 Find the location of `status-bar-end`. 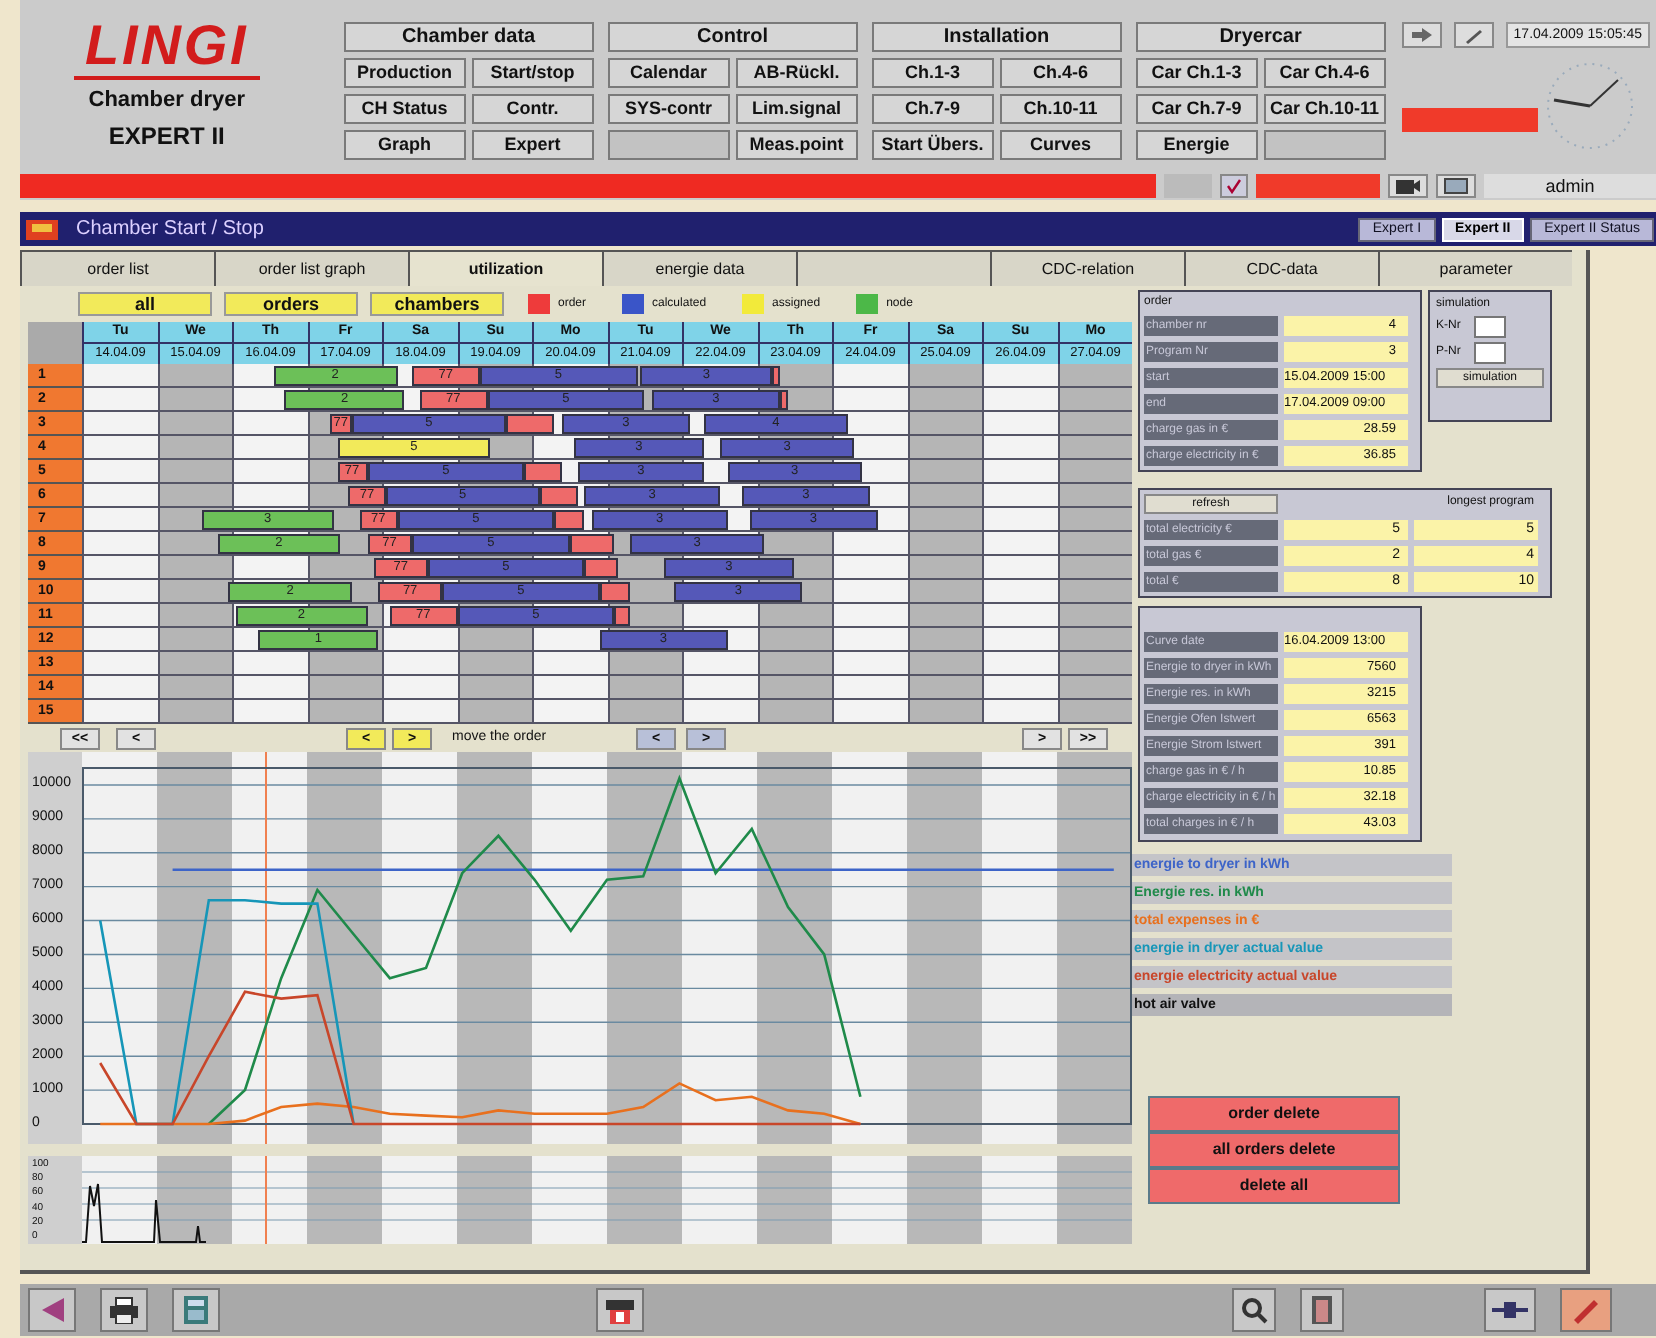

status-bar-end is located at coordinates (1188, 186).